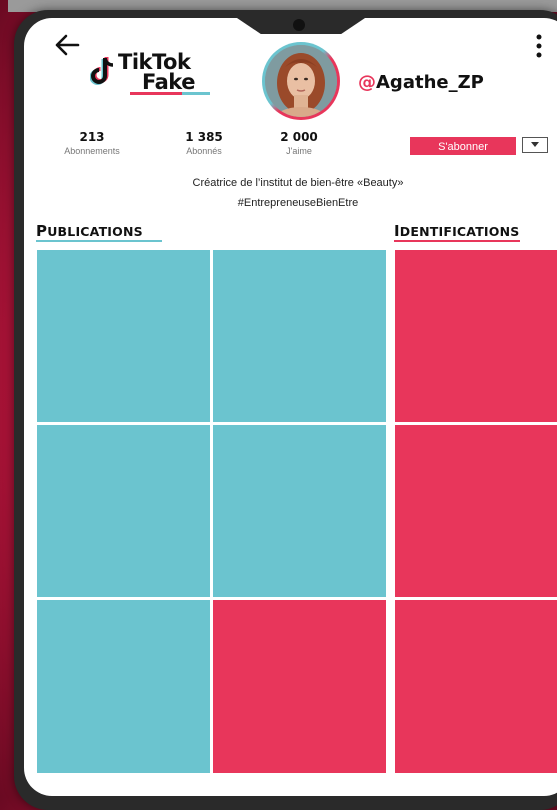  I want to click on tab-publications: PUBLICATIONS, so click(89, 231).